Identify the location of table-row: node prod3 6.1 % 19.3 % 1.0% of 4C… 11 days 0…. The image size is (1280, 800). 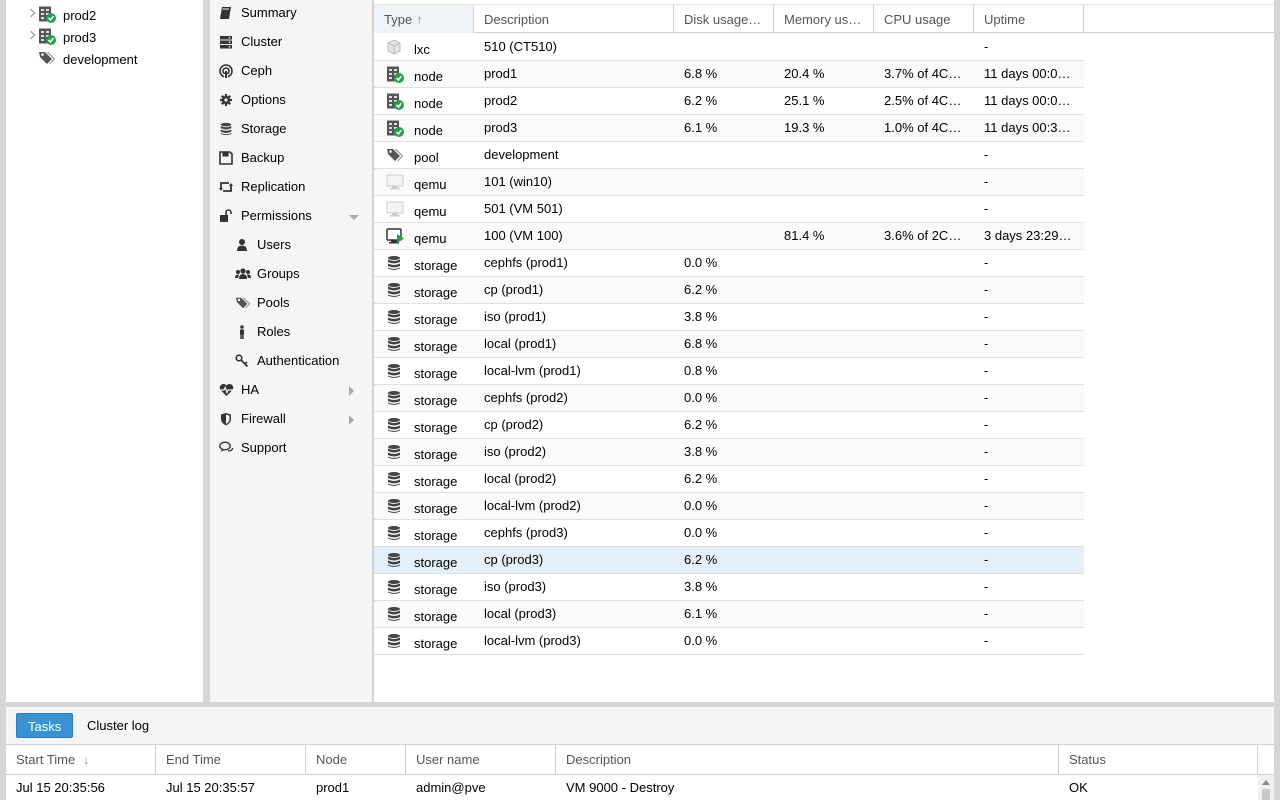
(729, 128).